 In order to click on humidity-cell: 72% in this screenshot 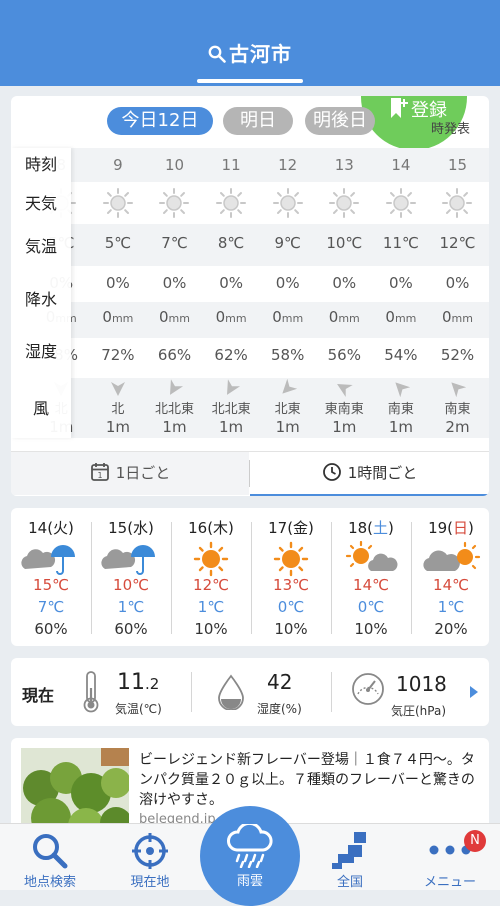, I will do `click(118, 355)`.